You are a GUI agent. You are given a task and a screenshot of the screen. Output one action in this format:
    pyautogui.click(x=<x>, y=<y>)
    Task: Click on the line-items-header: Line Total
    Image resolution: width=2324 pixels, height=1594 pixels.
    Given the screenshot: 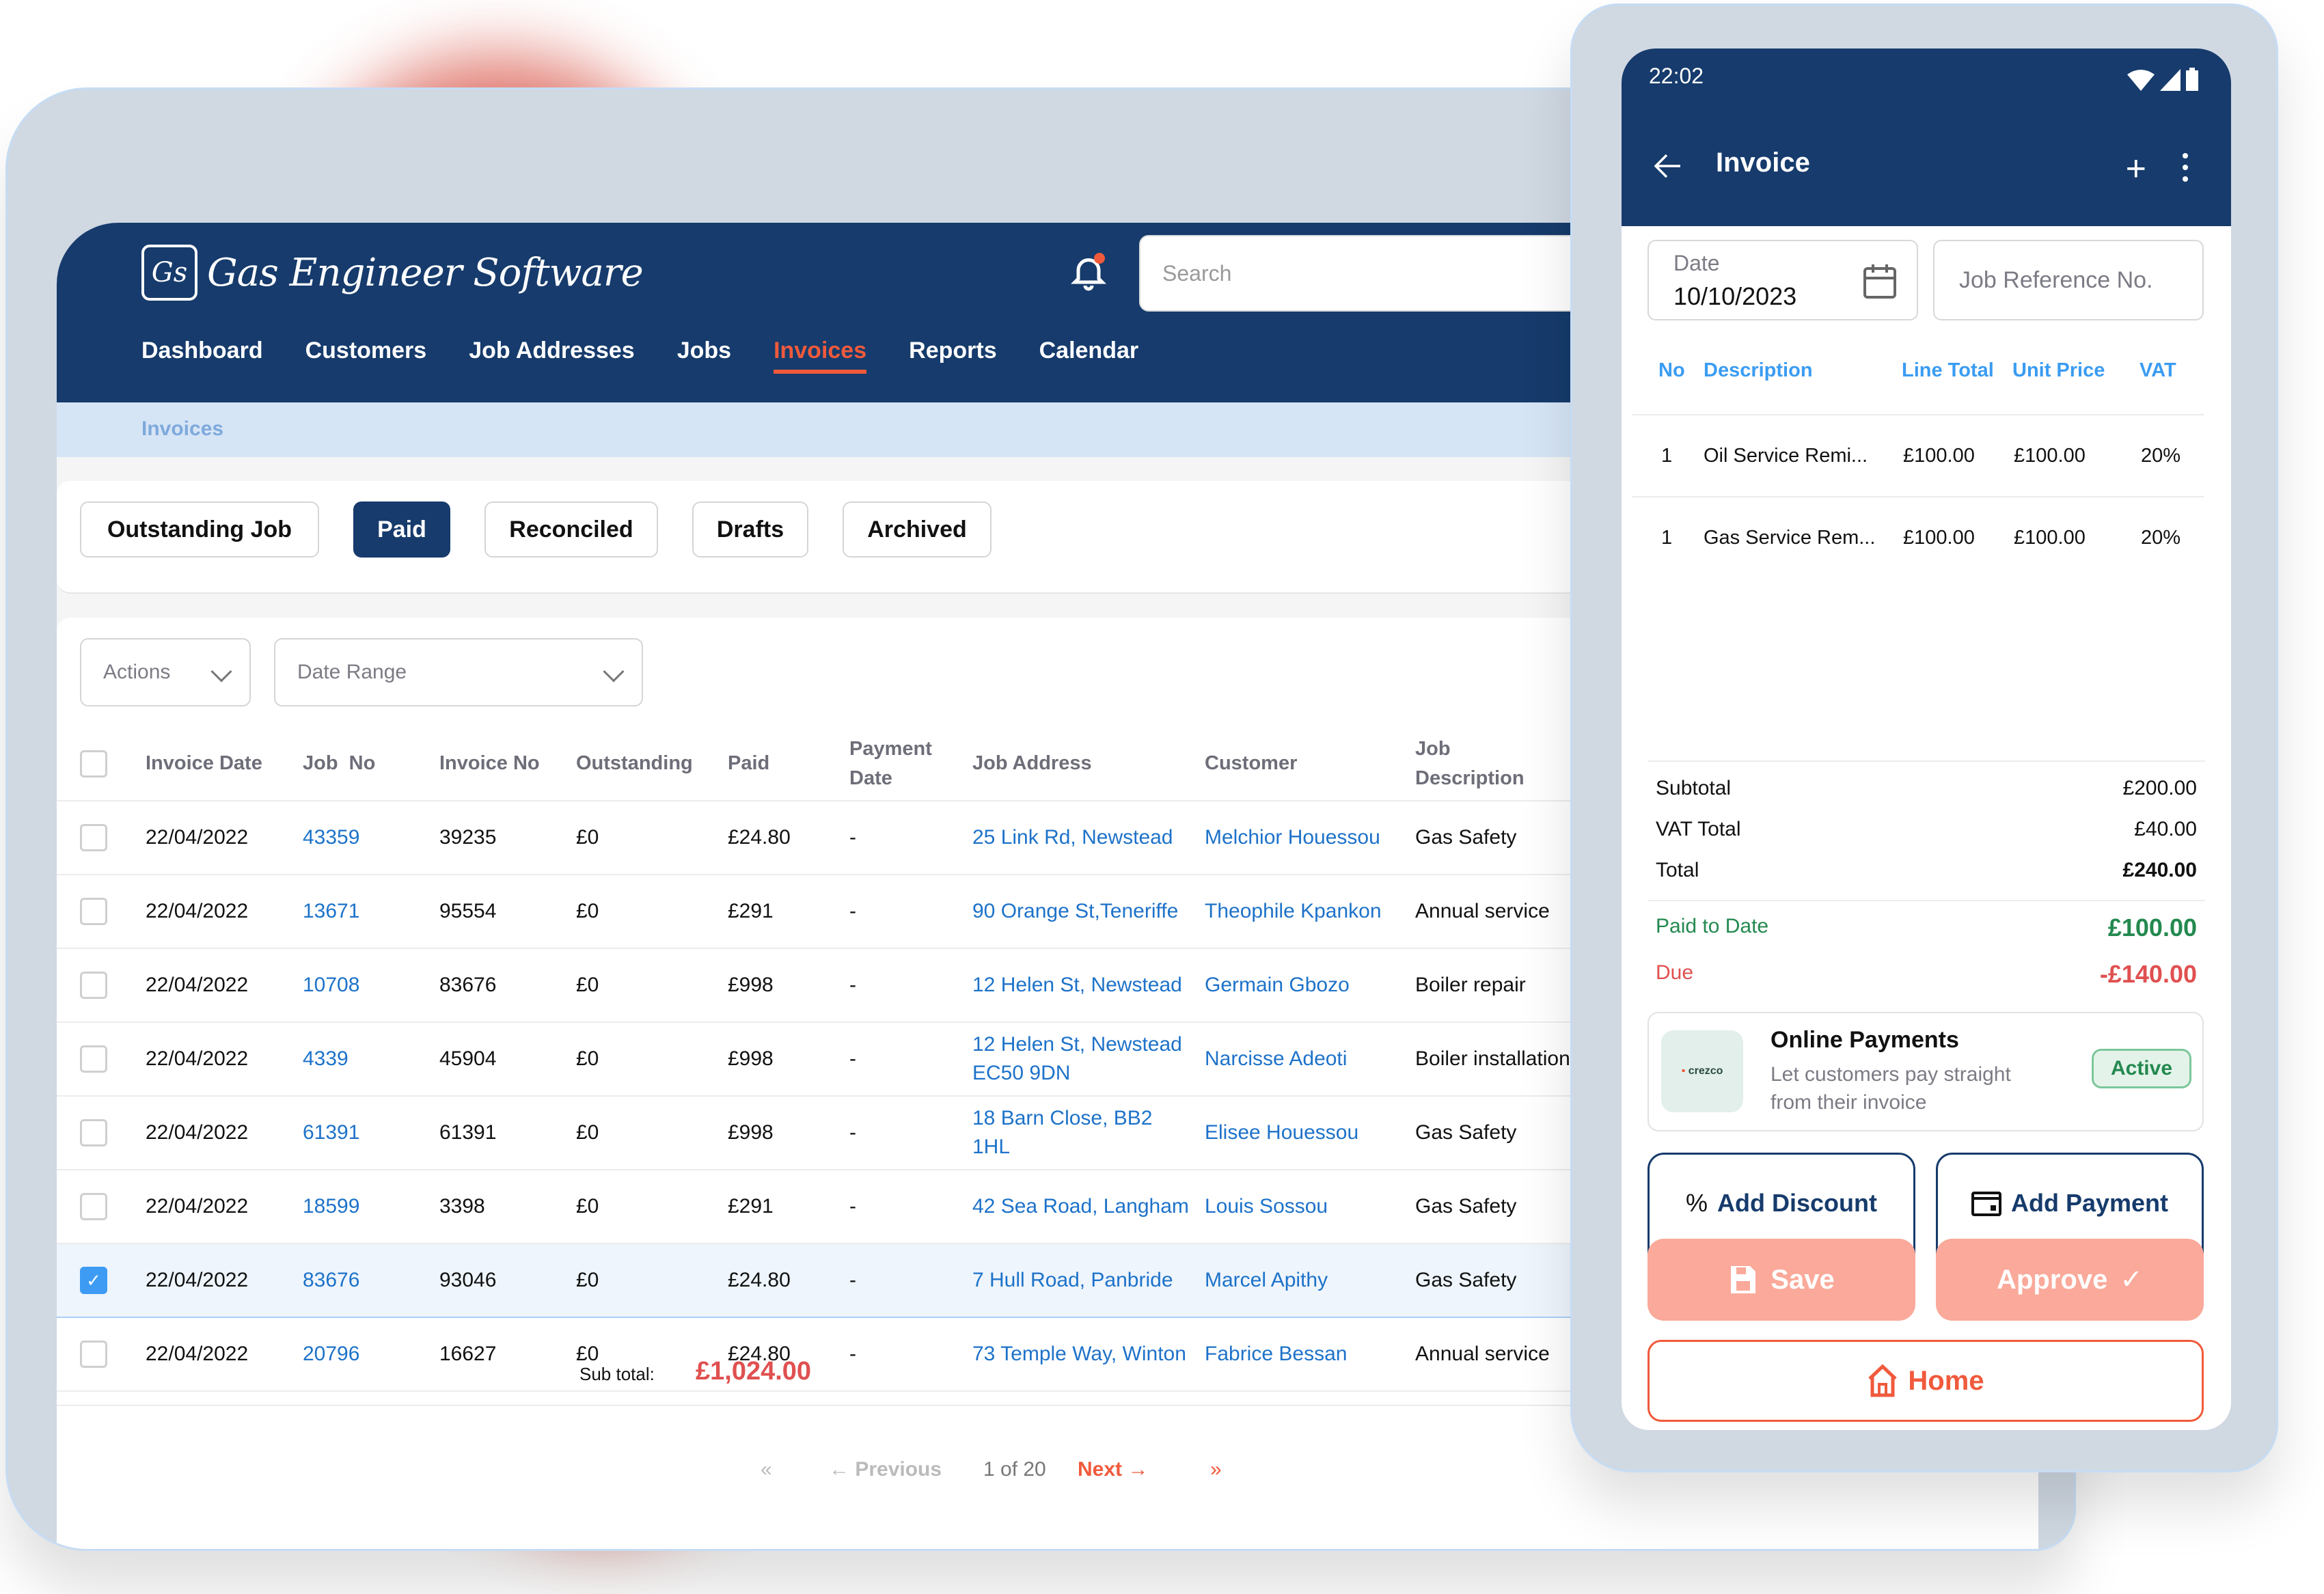 What is the action you would take?
    pyautogui.click(x=1948, y=370)
    